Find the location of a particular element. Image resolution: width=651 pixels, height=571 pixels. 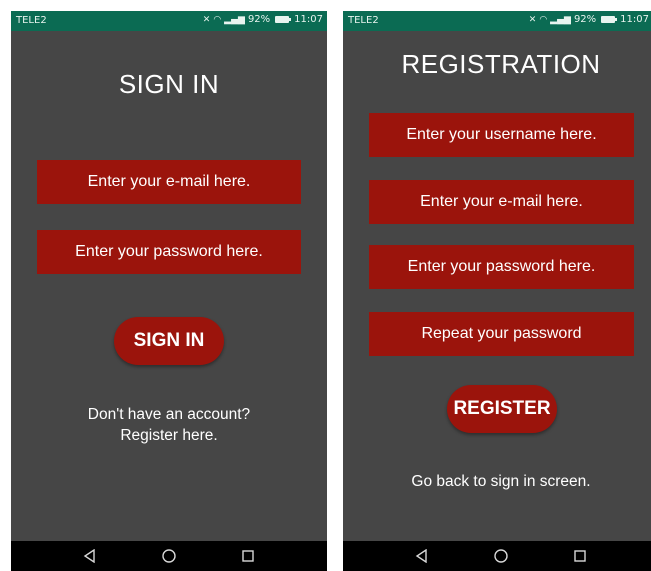

register-prompt-line1: Don't have an account? is located at coordinates (169, 414).